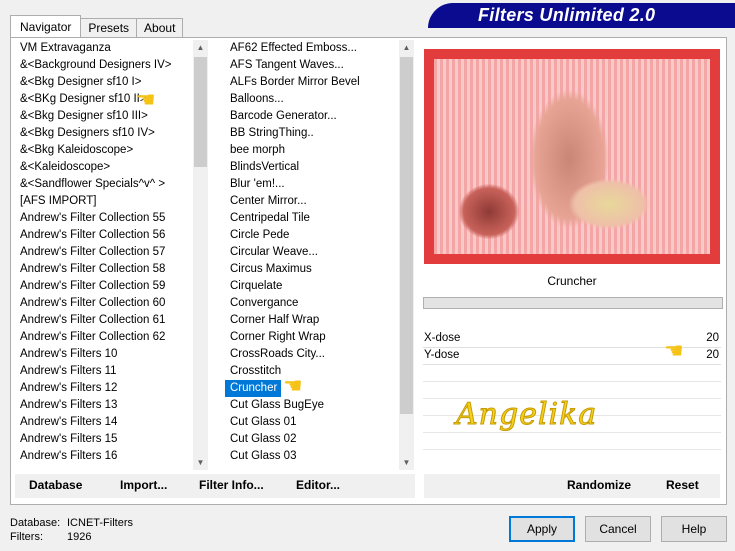 This screenshot has width=735, height=551. What do you see at coordinates (104, 48) in the screenshot?
I see `list-item: VM Extravaganza` at bounding box center [104, 48].